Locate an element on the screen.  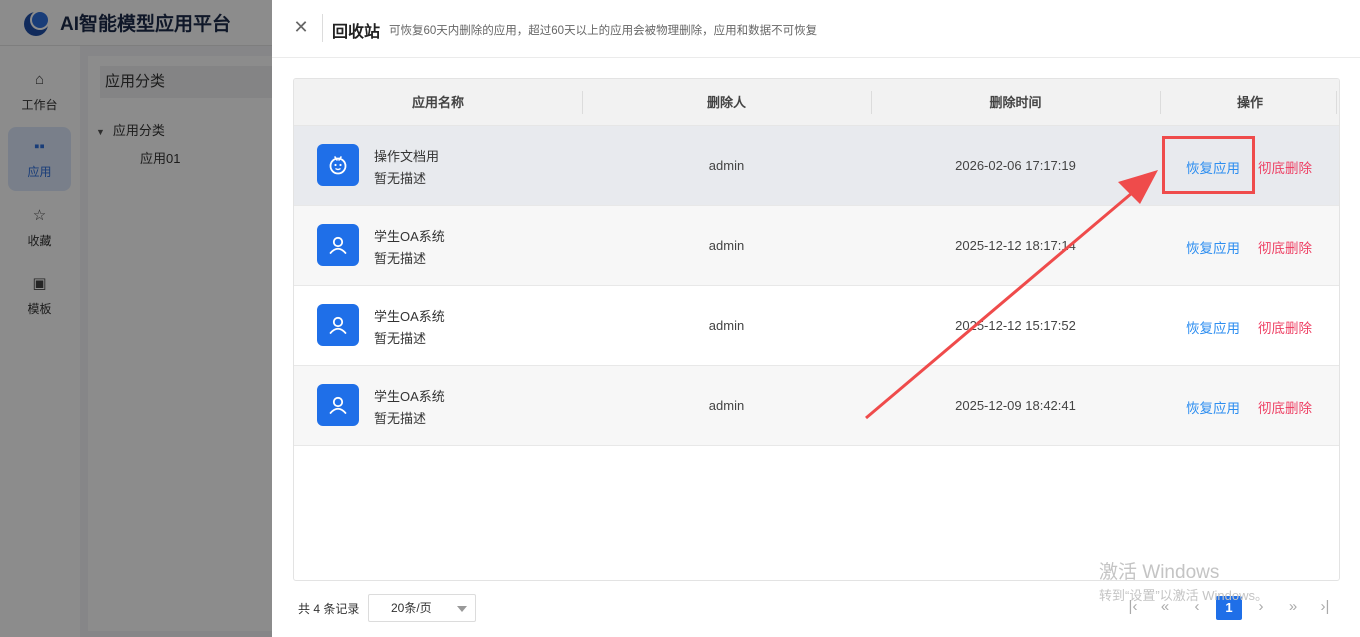
next-group-icon: » is located at coordinates (1293, 608).